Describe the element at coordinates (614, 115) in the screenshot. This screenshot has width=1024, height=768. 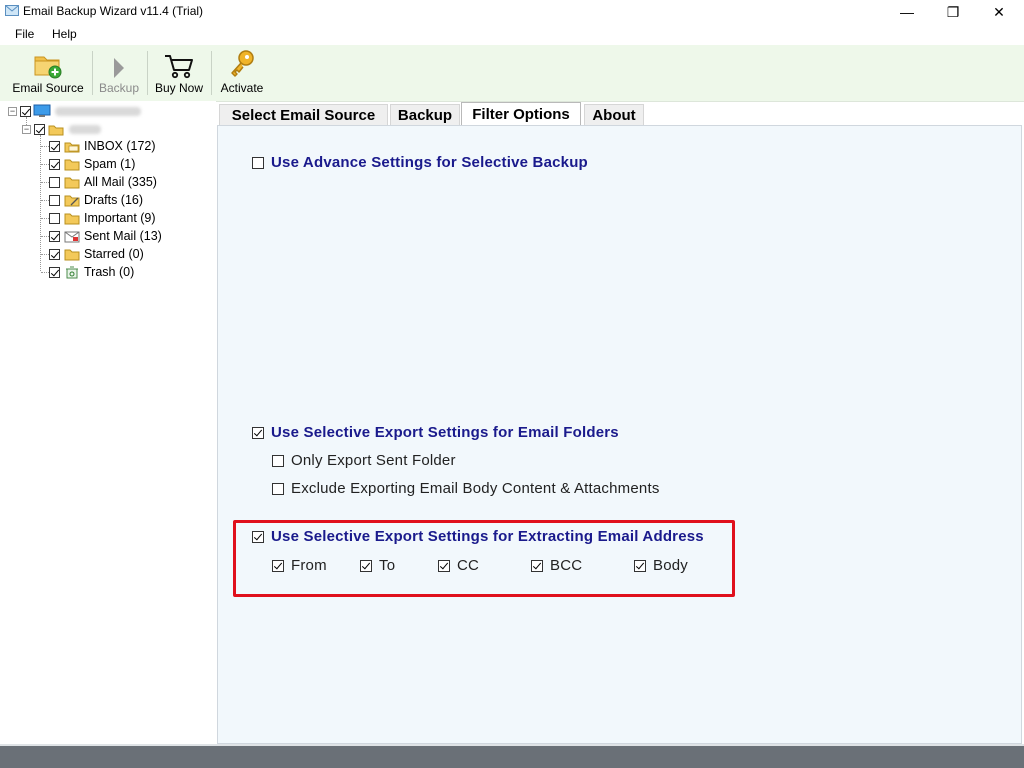
I see `tab-about: About` at that location.